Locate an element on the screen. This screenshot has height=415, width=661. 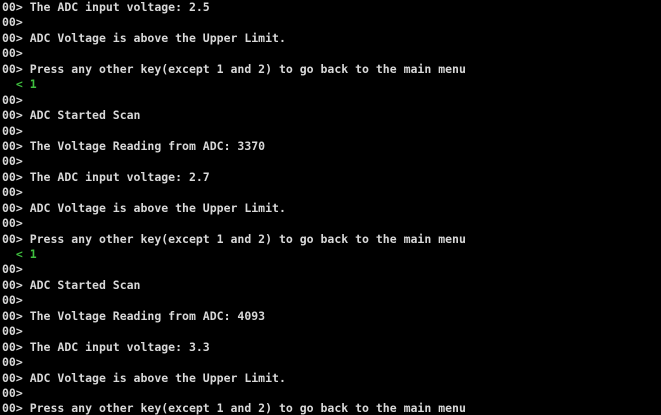
terminal-line: 00> The ADC input voltage: 2.7 is located at coordinates (331, 177).